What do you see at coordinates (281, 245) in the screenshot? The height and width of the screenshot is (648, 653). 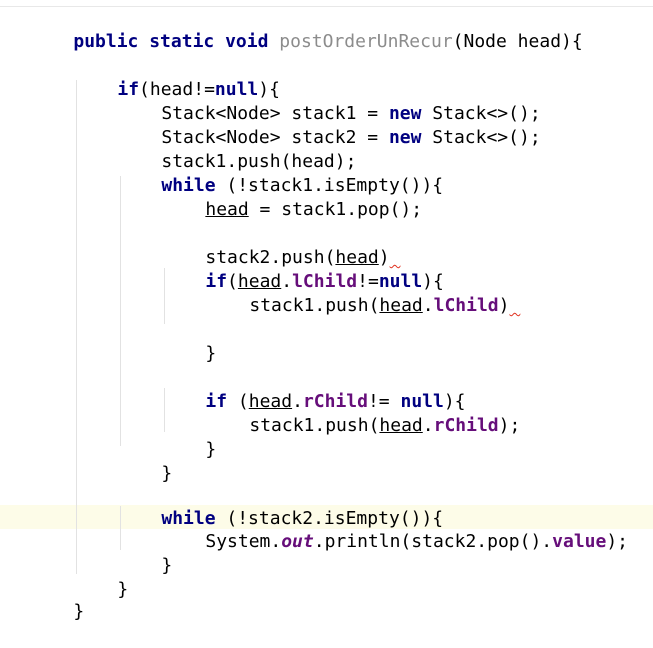 I see `code-line-stack2-push: stack2.push(head)` at bounding box center [281, 245].